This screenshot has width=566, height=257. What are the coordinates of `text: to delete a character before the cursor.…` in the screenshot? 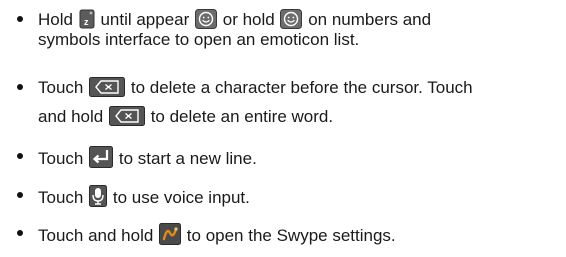 It's located at (301, 87).